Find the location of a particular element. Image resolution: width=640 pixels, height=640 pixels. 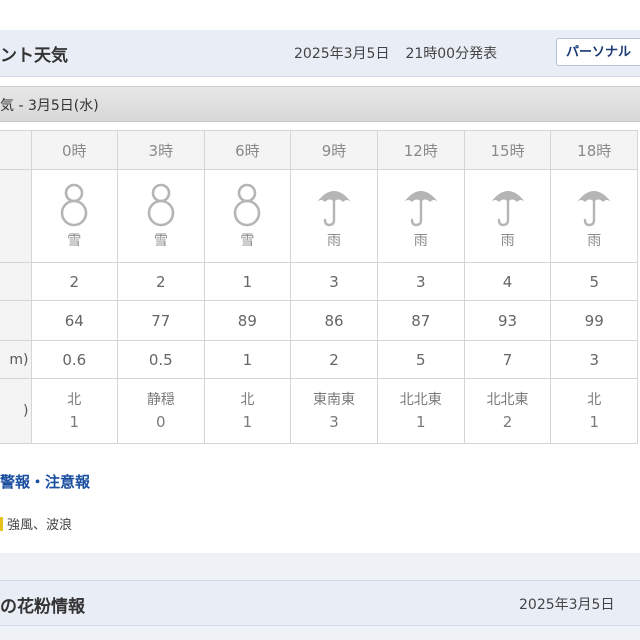

wind-cell: 静穏 0 is located at coordinates (161, 411).